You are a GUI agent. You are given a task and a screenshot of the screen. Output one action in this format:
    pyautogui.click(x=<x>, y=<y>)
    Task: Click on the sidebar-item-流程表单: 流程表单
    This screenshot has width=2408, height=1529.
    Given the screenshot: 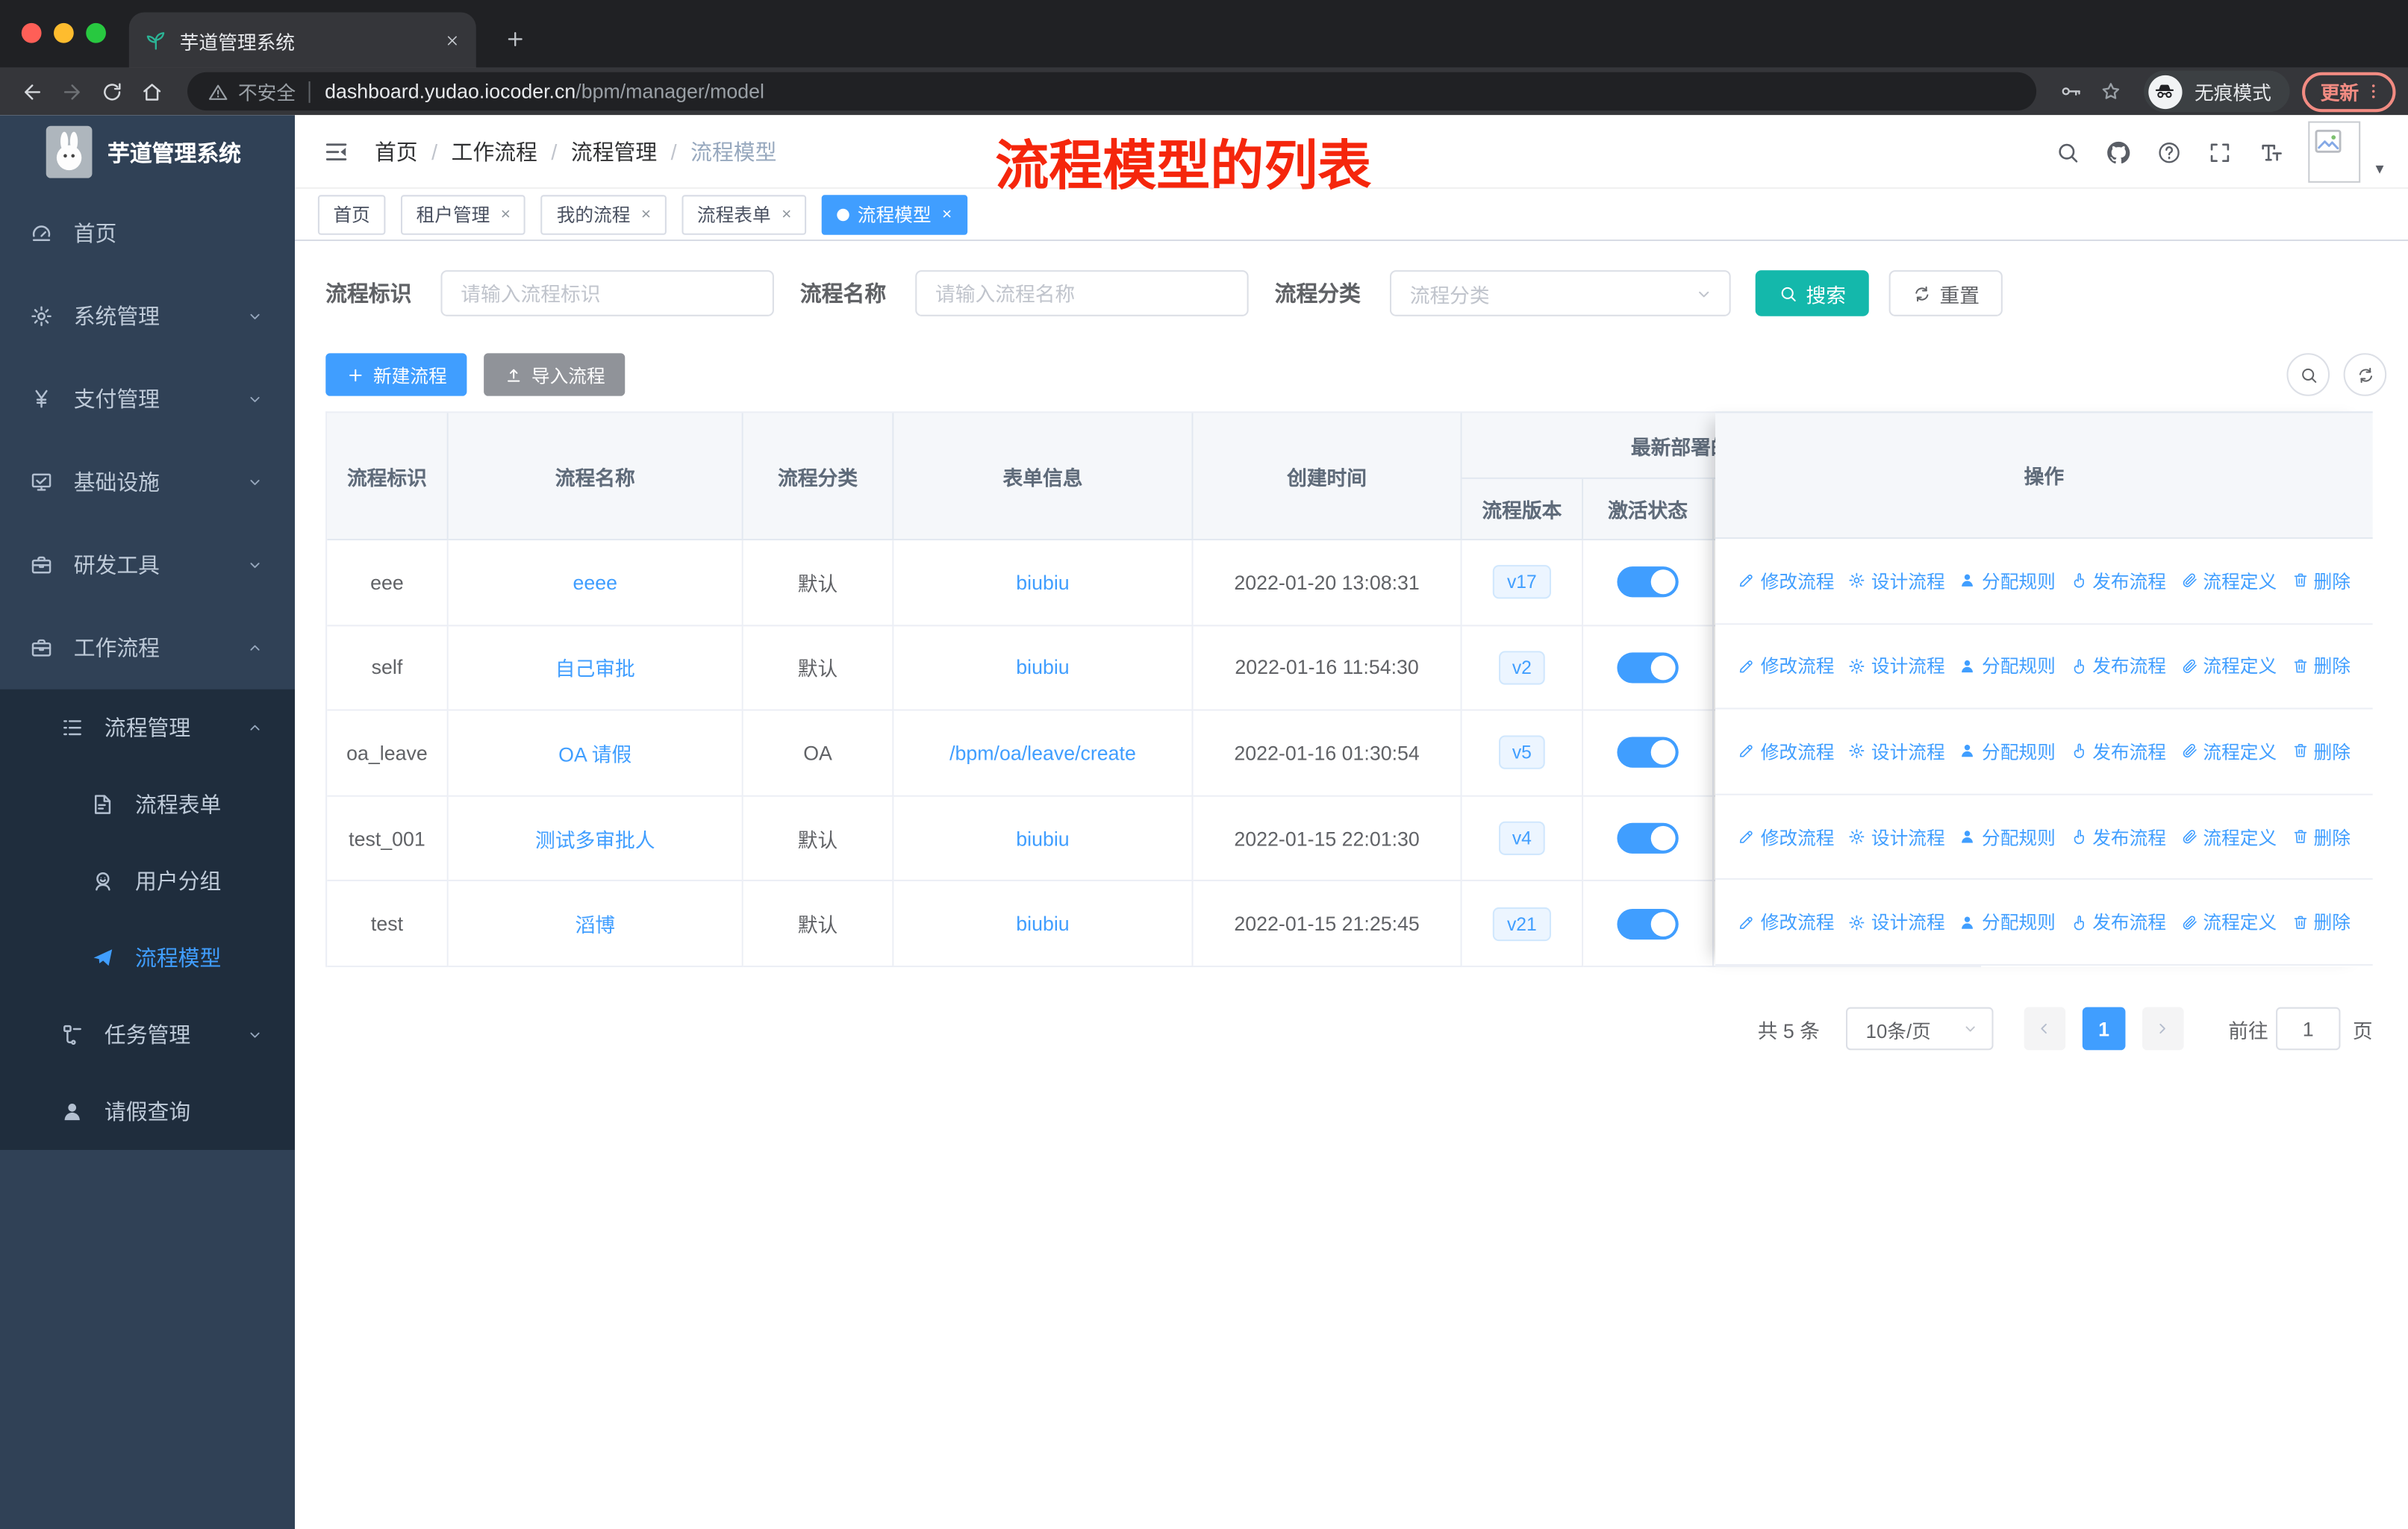 What is the action you would take?
    pyautogui.click(x=147, y=804)
    